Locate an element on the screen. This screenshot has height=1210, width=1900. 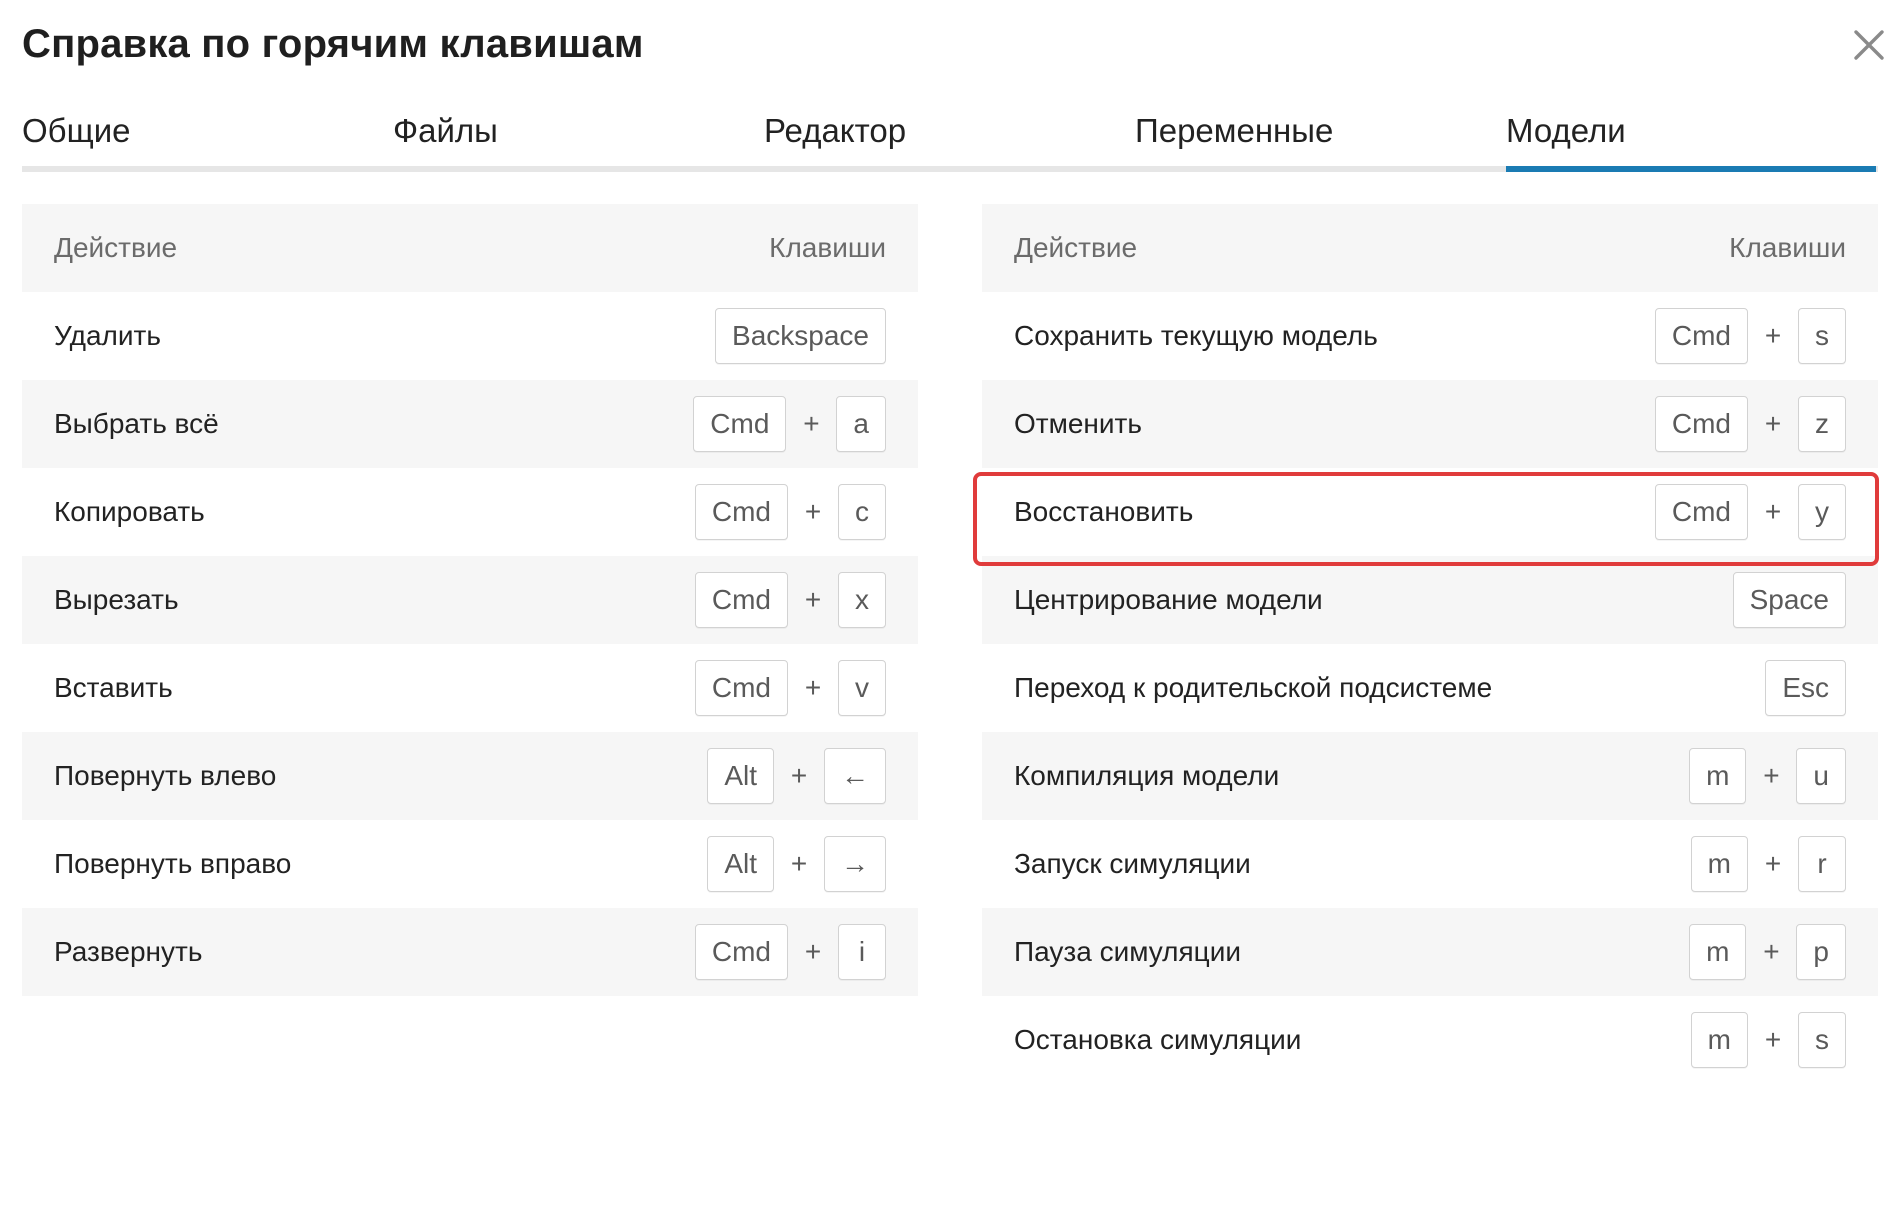
key-cap: i is located at coordinates (862, 952).